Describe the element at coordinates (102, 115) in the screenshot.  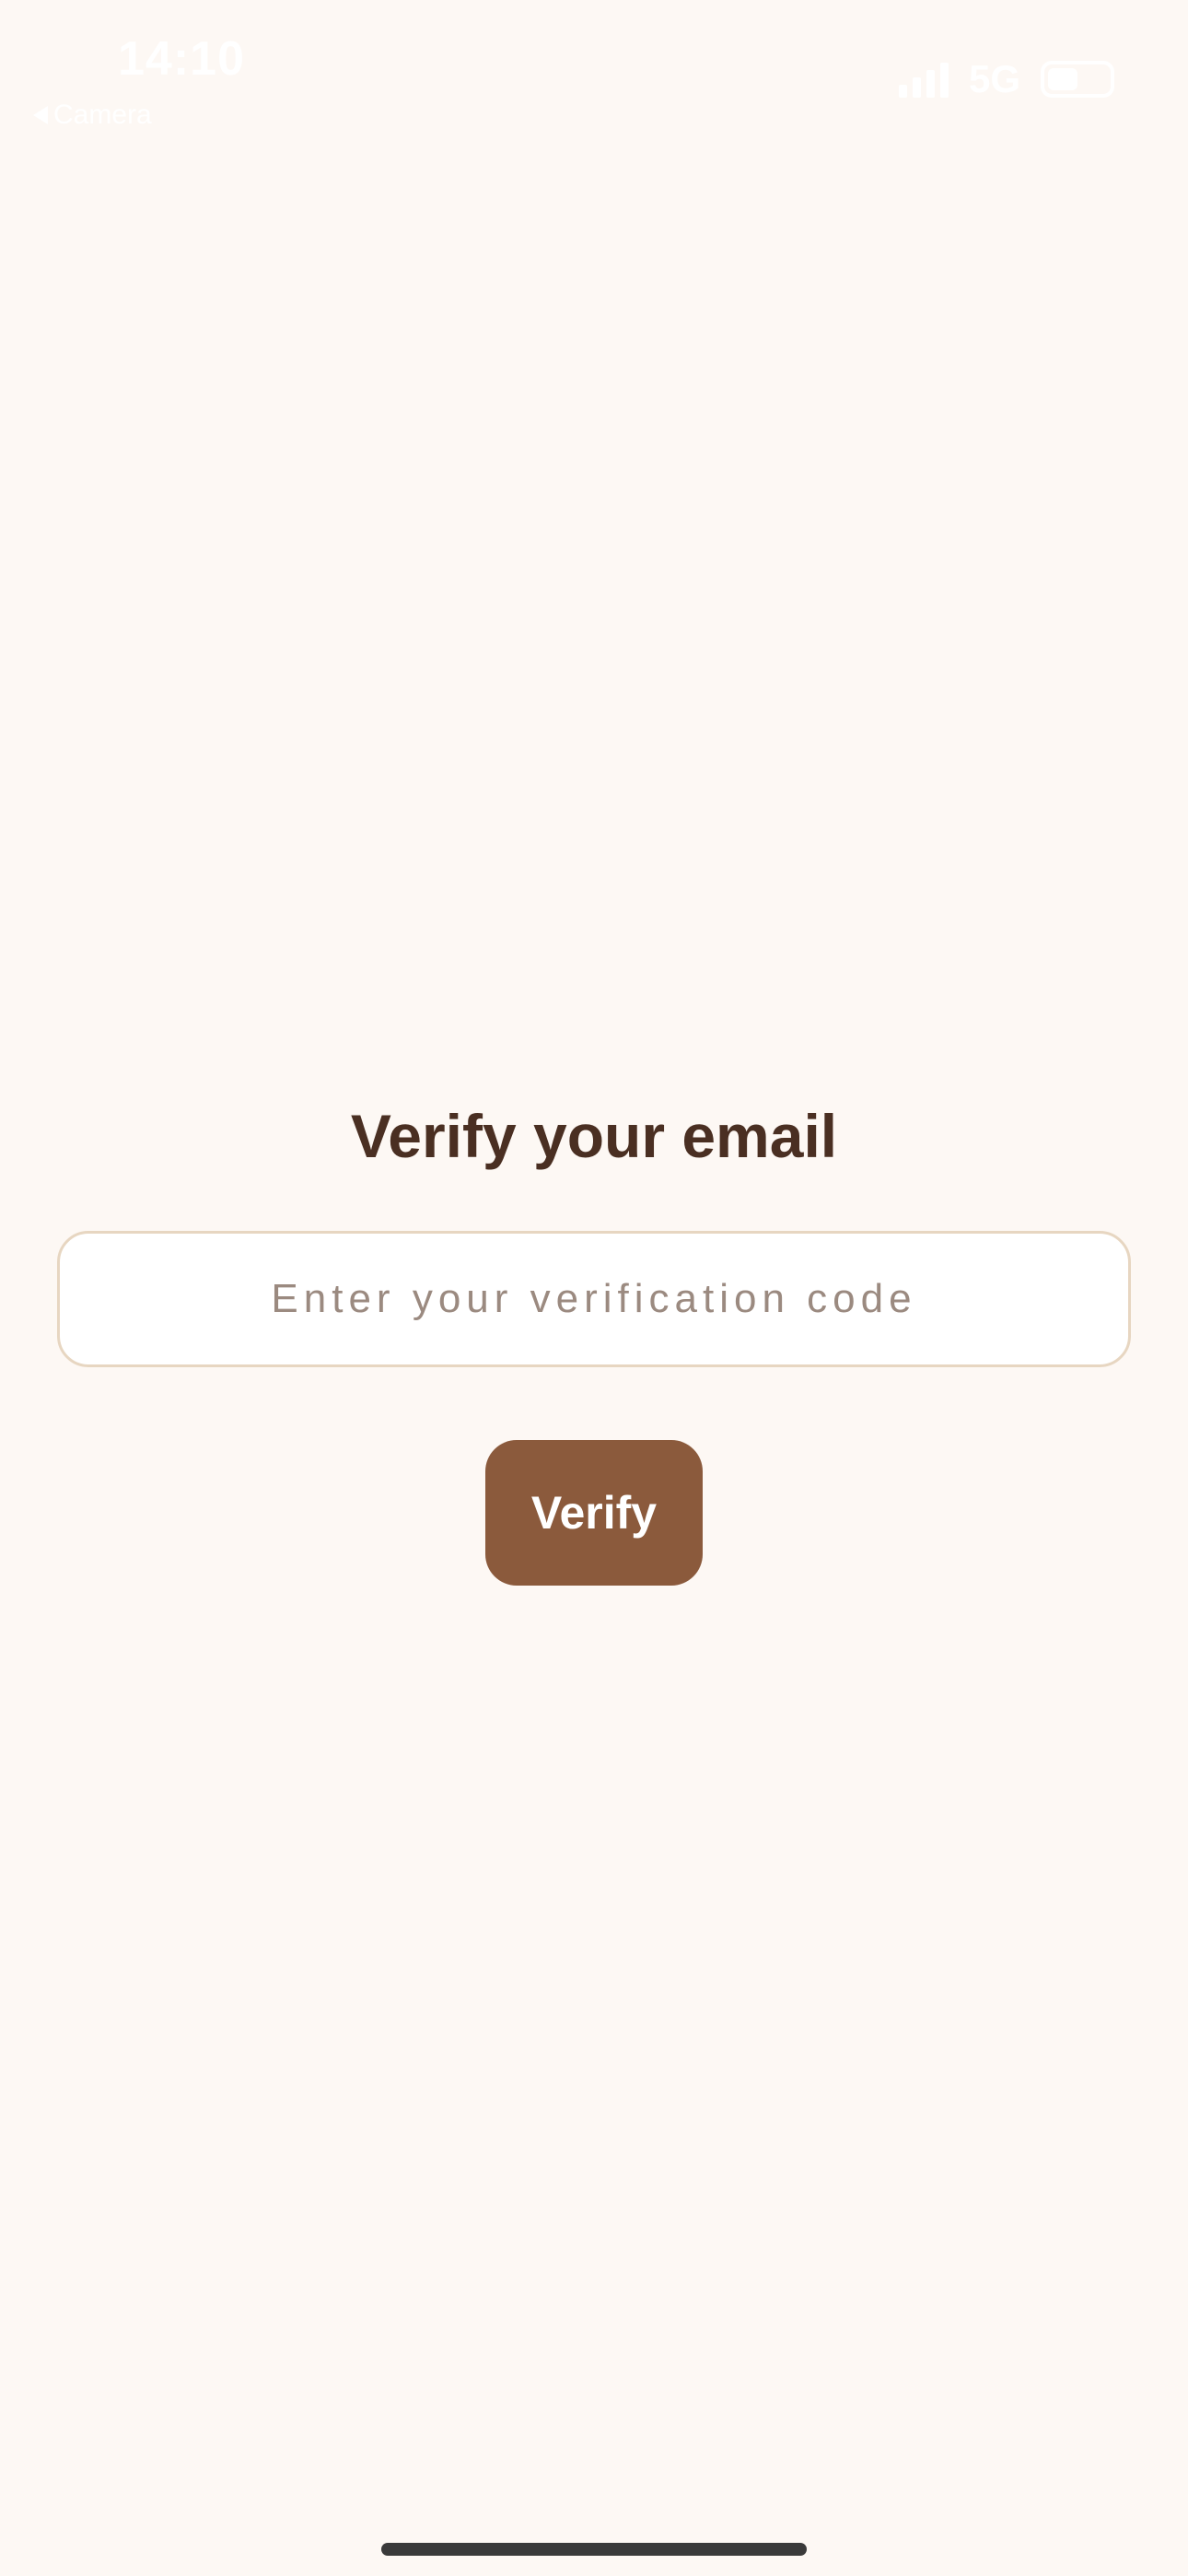
I see `back-app-label: Camera` at that location.